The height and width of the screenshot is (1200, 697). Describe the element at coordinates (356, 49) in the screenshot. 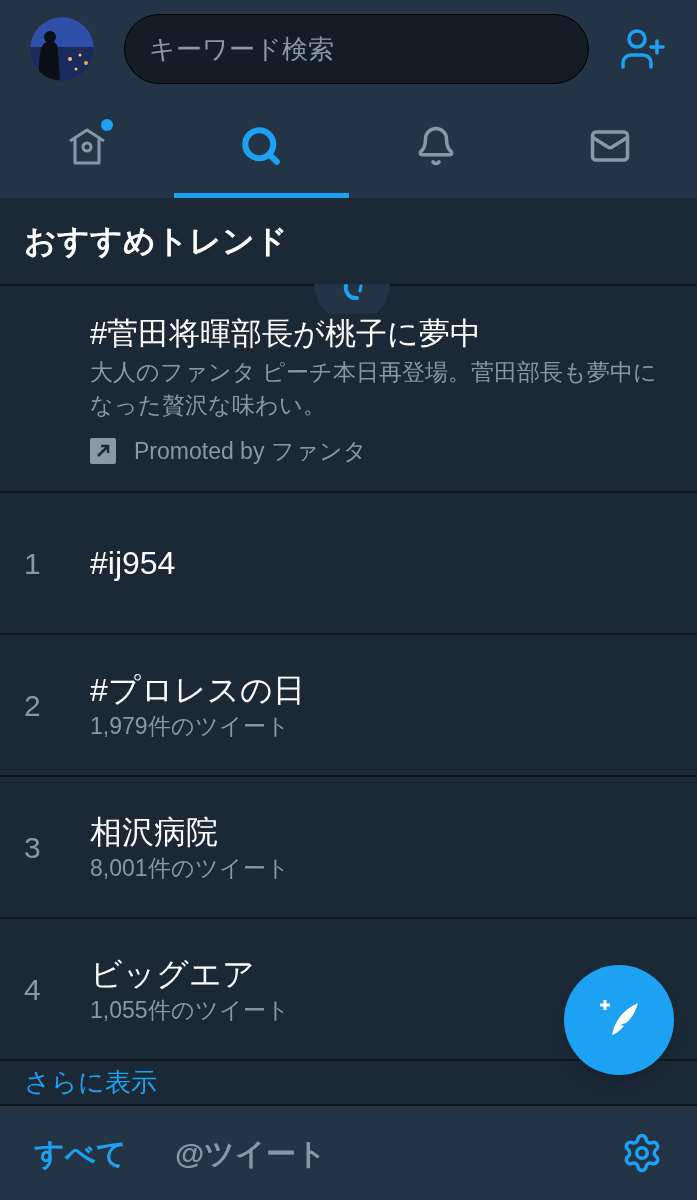

I see `search-field: キーワード検索` at that location.